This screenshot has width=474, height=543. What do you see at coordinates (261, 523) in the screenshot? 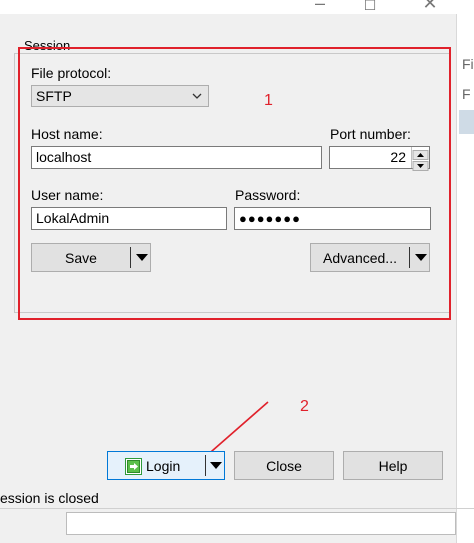
I see `background-bottom-panel` at bounding box center [261, 523].